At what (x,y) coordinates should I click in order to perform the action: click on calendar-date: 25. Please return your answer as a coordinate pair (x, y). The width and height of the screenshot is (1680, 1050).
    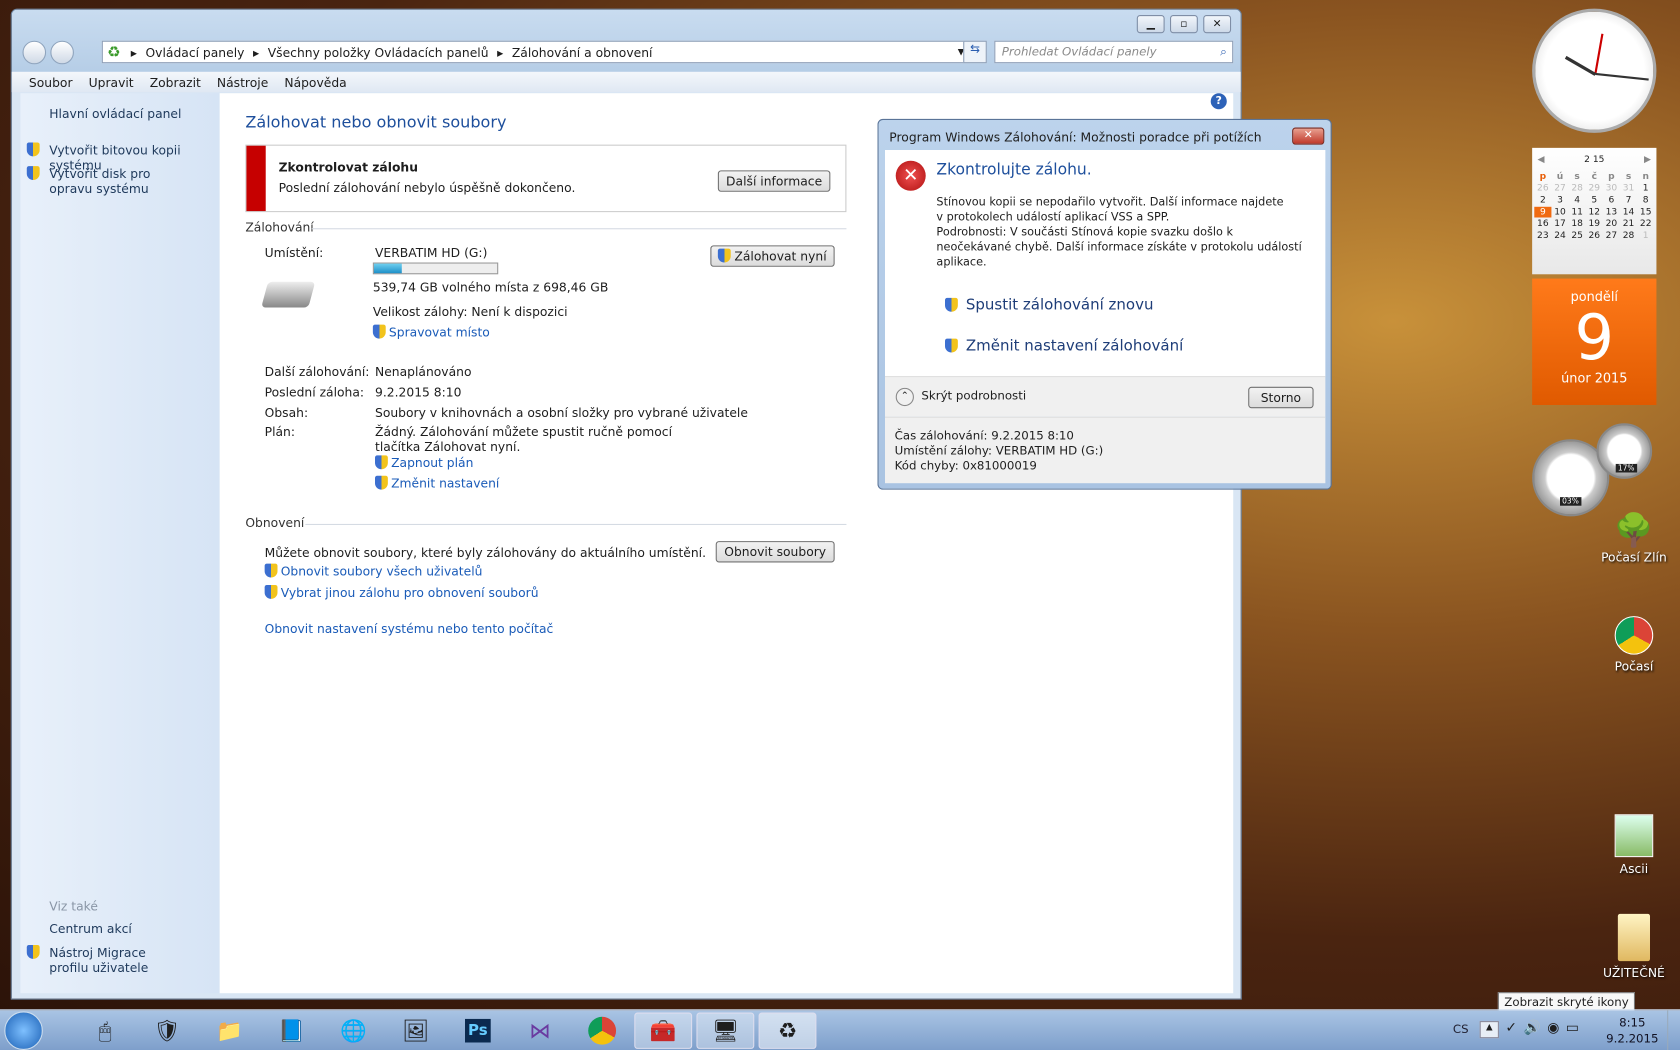
    Looking at the image, I should click on (1577, 235).